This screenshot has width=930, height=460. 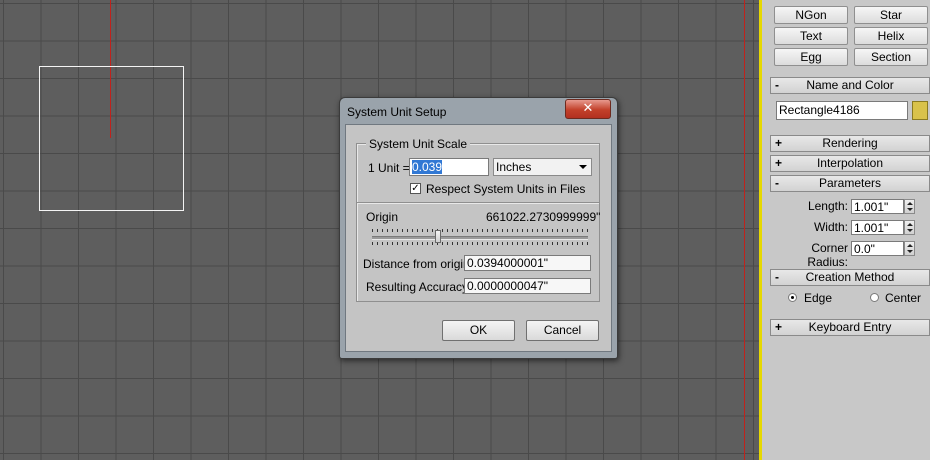 What do you see at coordinates (480, 243) in the screenshot?
I see `slider-ticks-bottom` at bounding box center [480, 243].